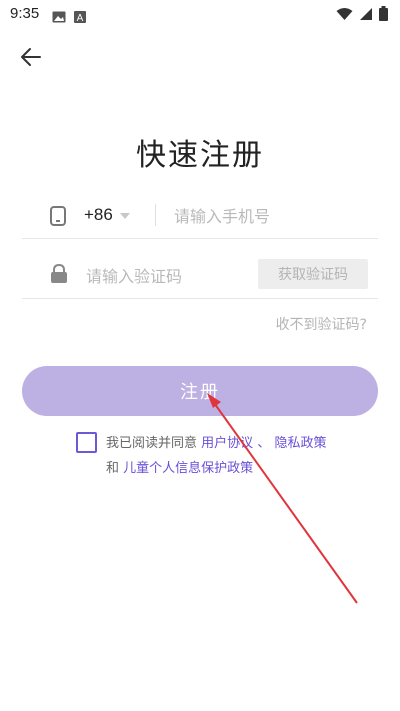 The width and height of the screenshot is (400, 711). What do you see at coordinates (98, 215) in the screenshot?
I see `country-code-selector: +86` at bounding box center [98, 215].